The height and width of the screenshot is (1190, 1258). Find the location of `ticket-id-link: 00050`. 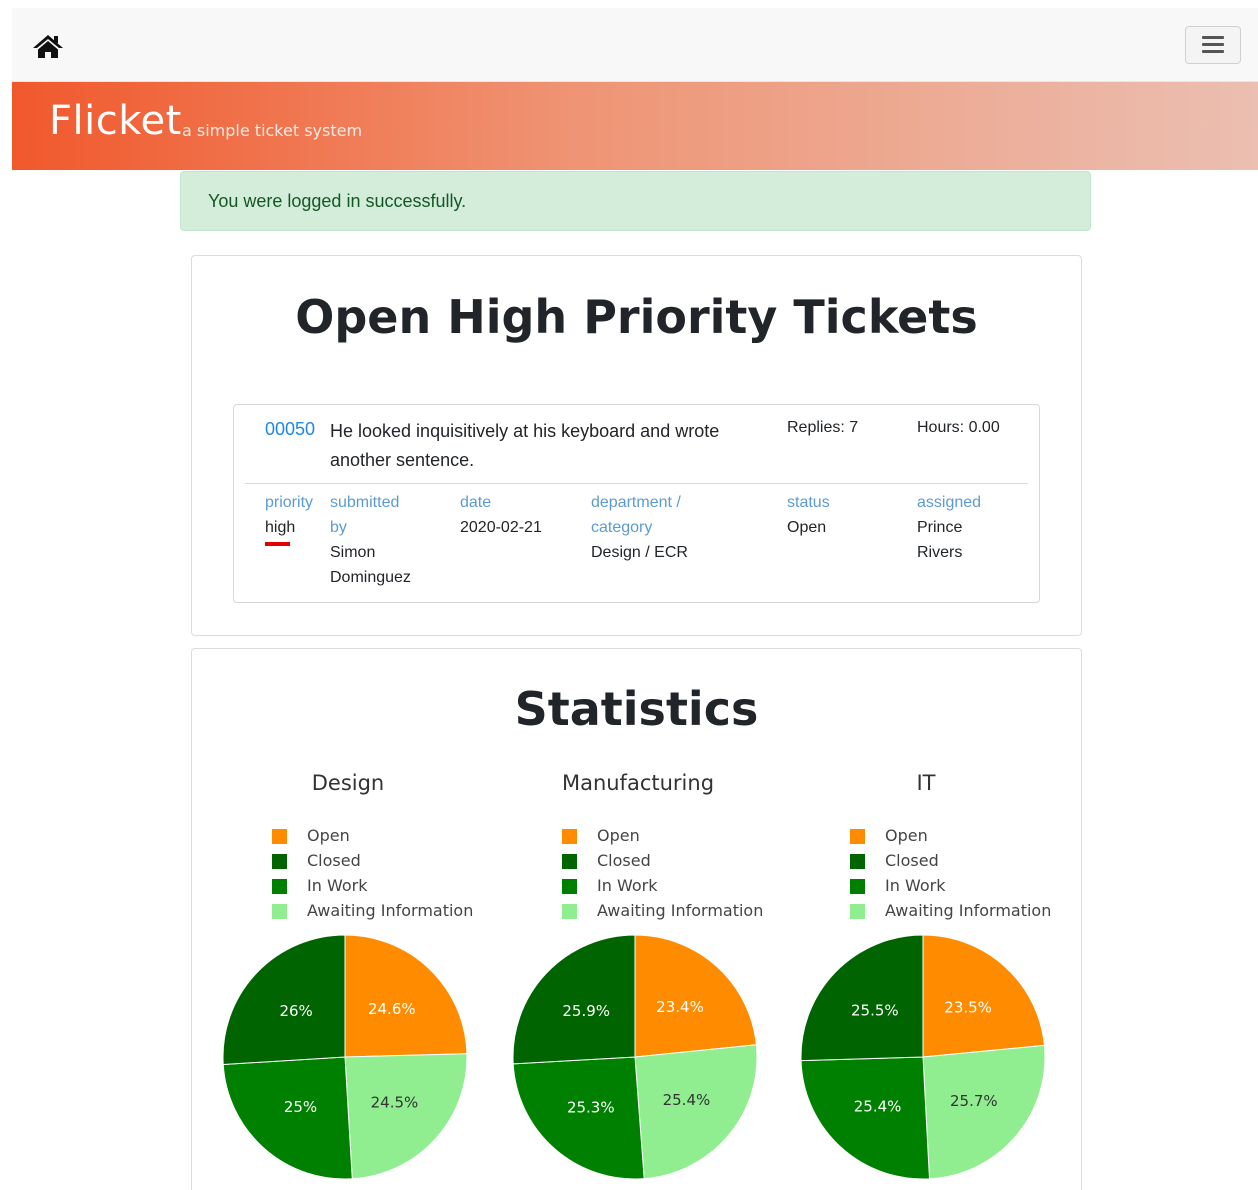

ticket-id-link: 00050 is located at coordinates (290, 429).